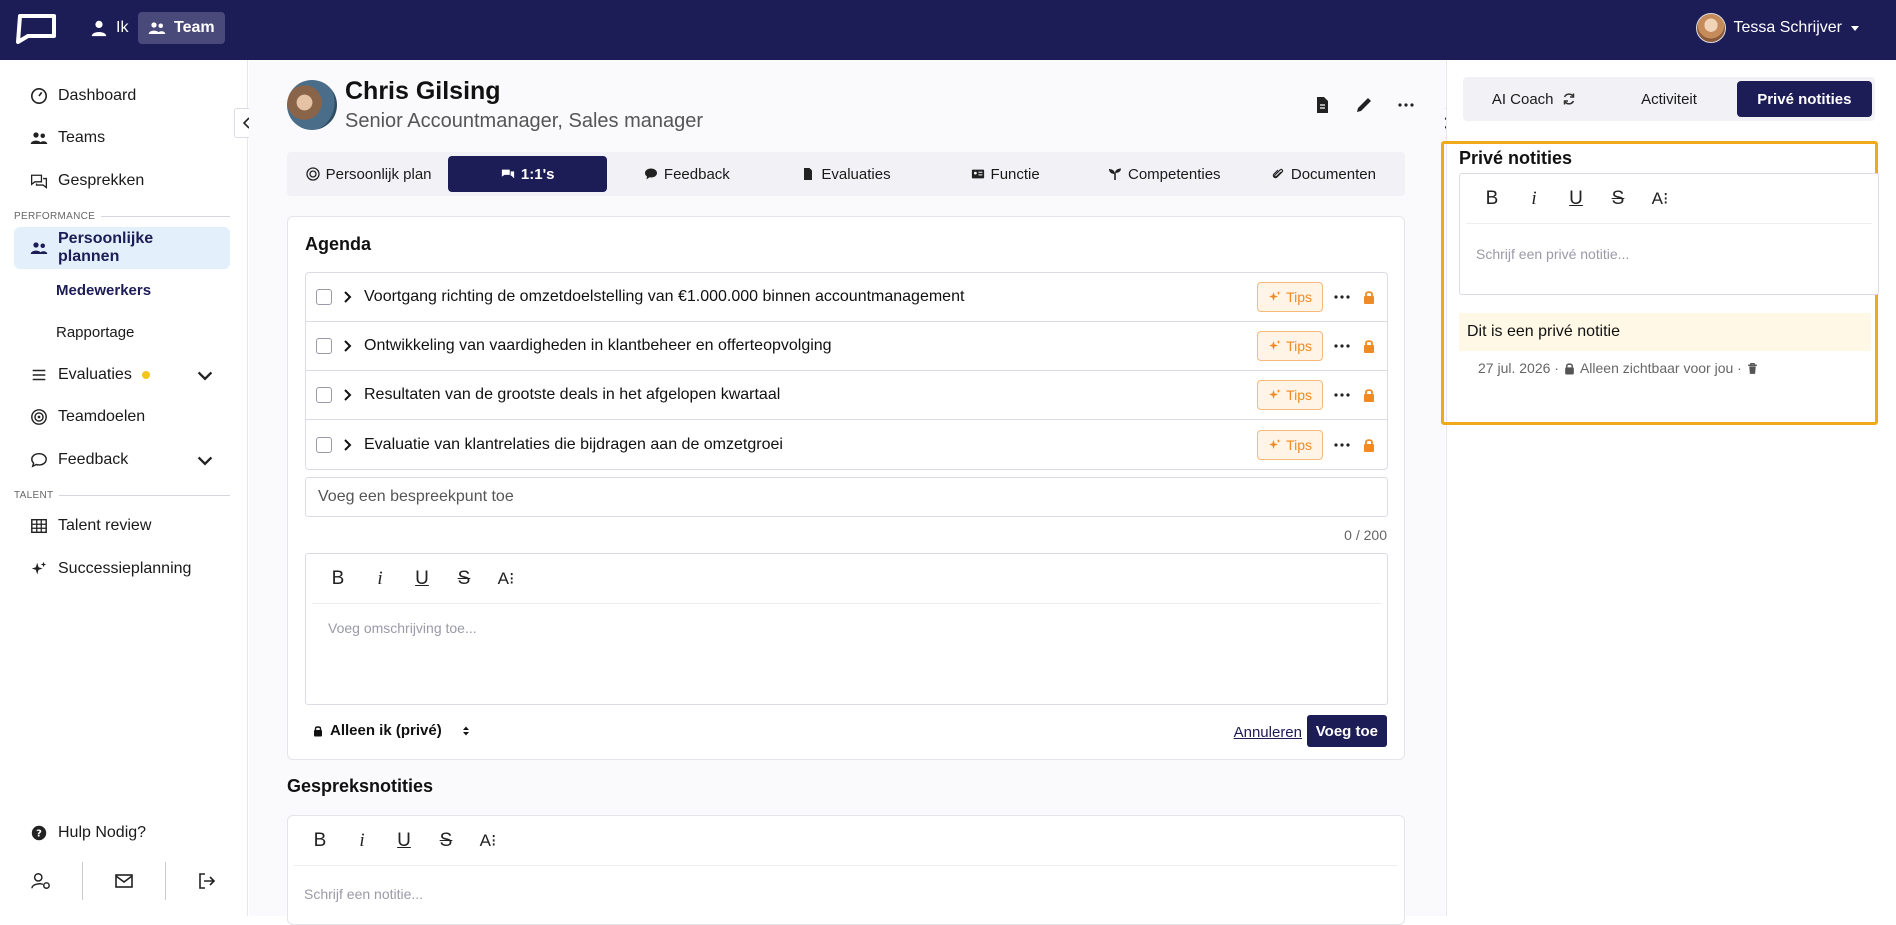 The height and width of the screenshot is (925, 1896). What do you see at coordinates (122, 248) in the screenshot?
I see `sidebar-item-personal-plans: Persoonlijke plannen` at bounding box center [122, 248].